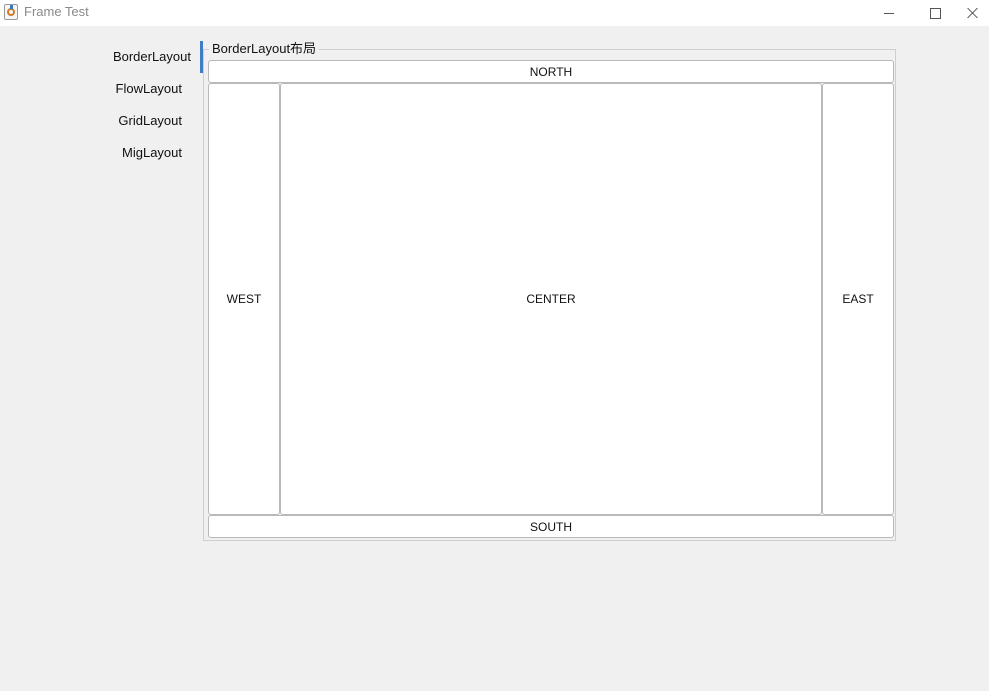  I want to click on close-button, so click(972, 13).